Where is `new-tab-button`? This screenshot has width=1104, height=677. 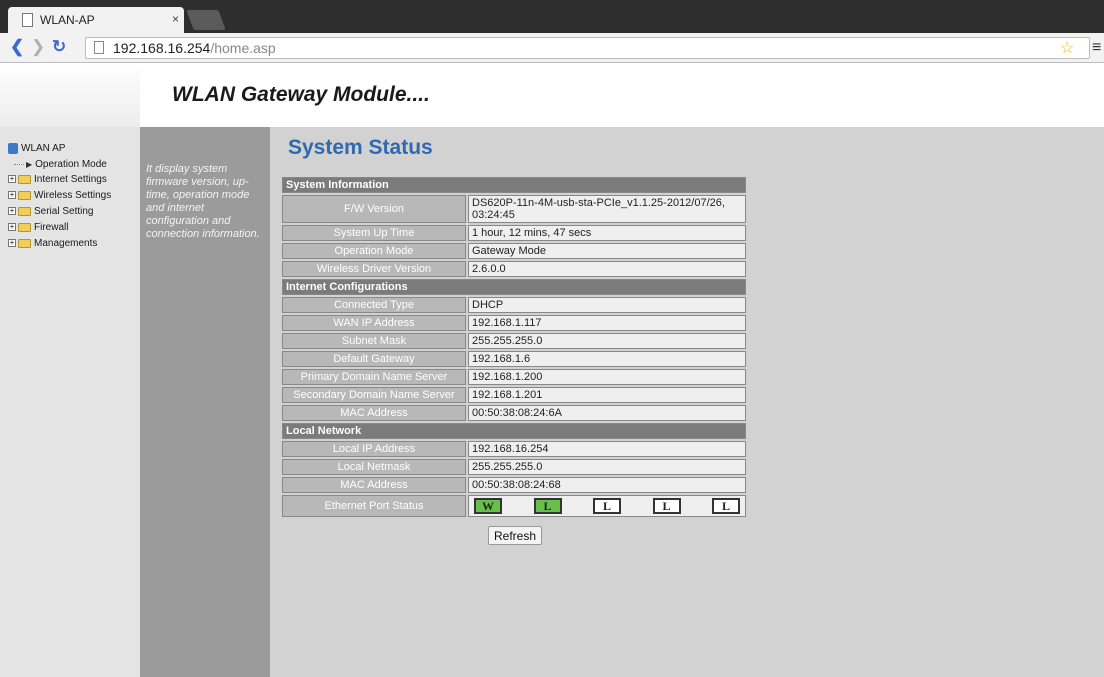 new-tab-button is located at coordinates (206, 20).